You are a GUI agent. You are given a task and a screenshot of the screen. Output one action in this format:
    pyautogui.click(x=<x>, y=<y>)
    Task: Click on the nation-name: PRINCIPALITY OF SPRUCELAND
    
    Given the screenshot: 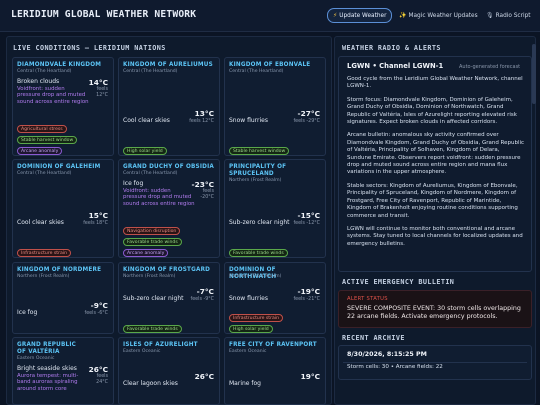 What is the action you would take?
    pyautogui.click(x=258, y=170)
    